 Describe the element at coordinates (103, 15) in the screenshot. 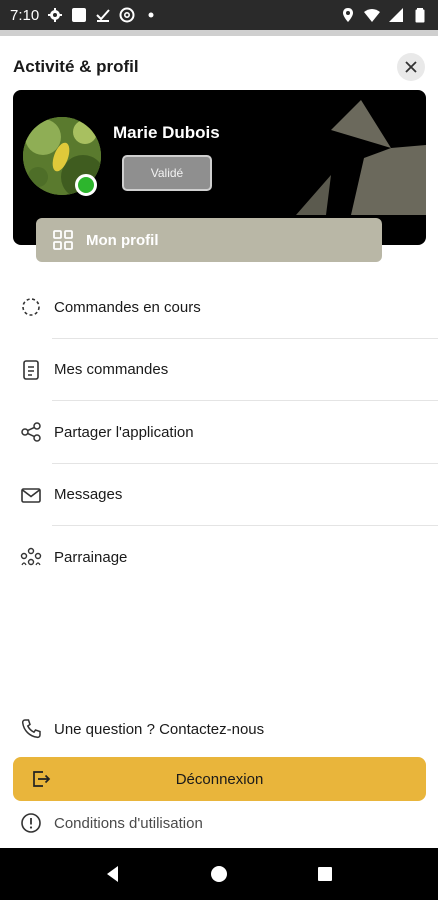

I see `download-done-icon` at that location.